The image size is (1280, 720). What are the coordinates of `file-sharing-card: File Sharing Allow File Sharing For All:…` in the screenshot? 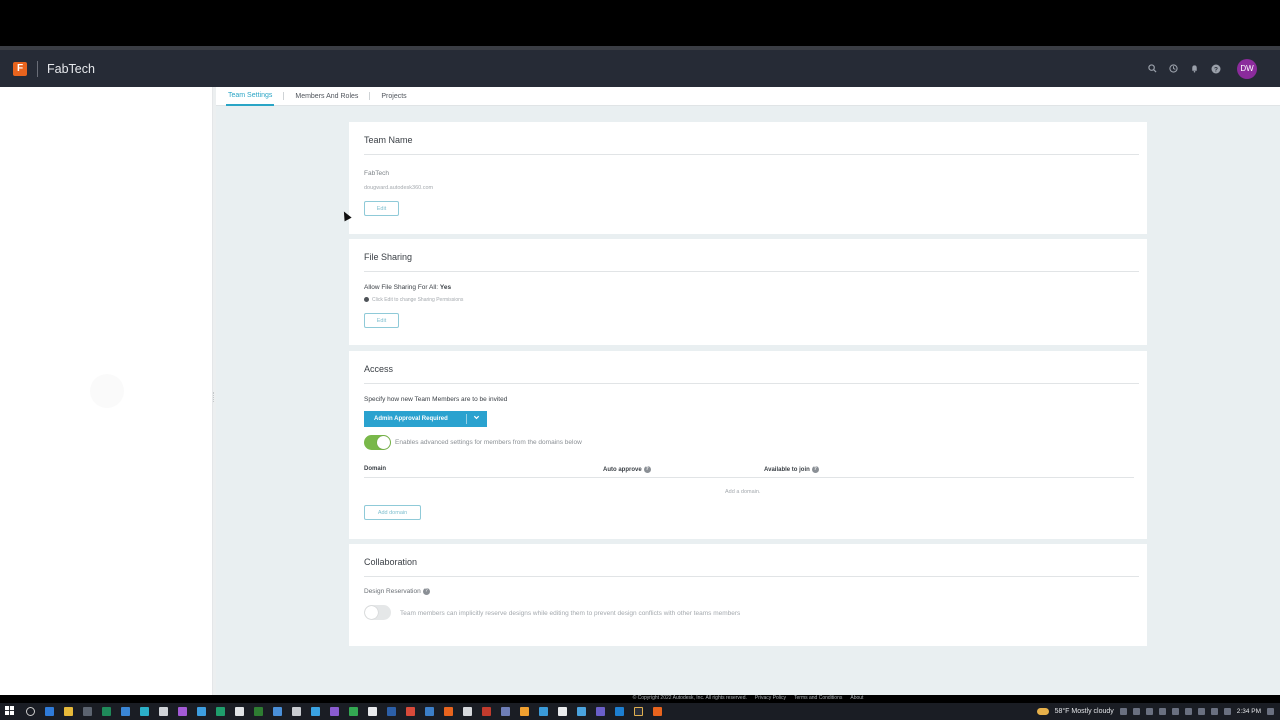 It's located at (748, 292).